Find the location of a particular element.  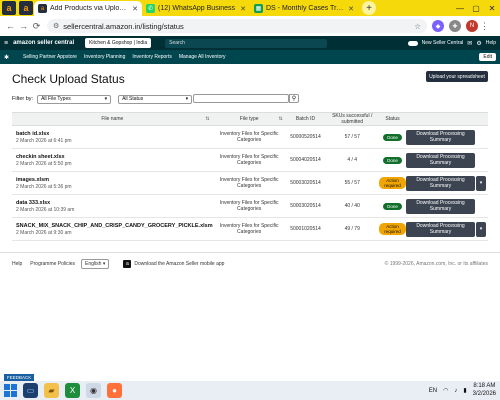

window-controls: — ▢ ✕ is located at coordinates (476, 8).